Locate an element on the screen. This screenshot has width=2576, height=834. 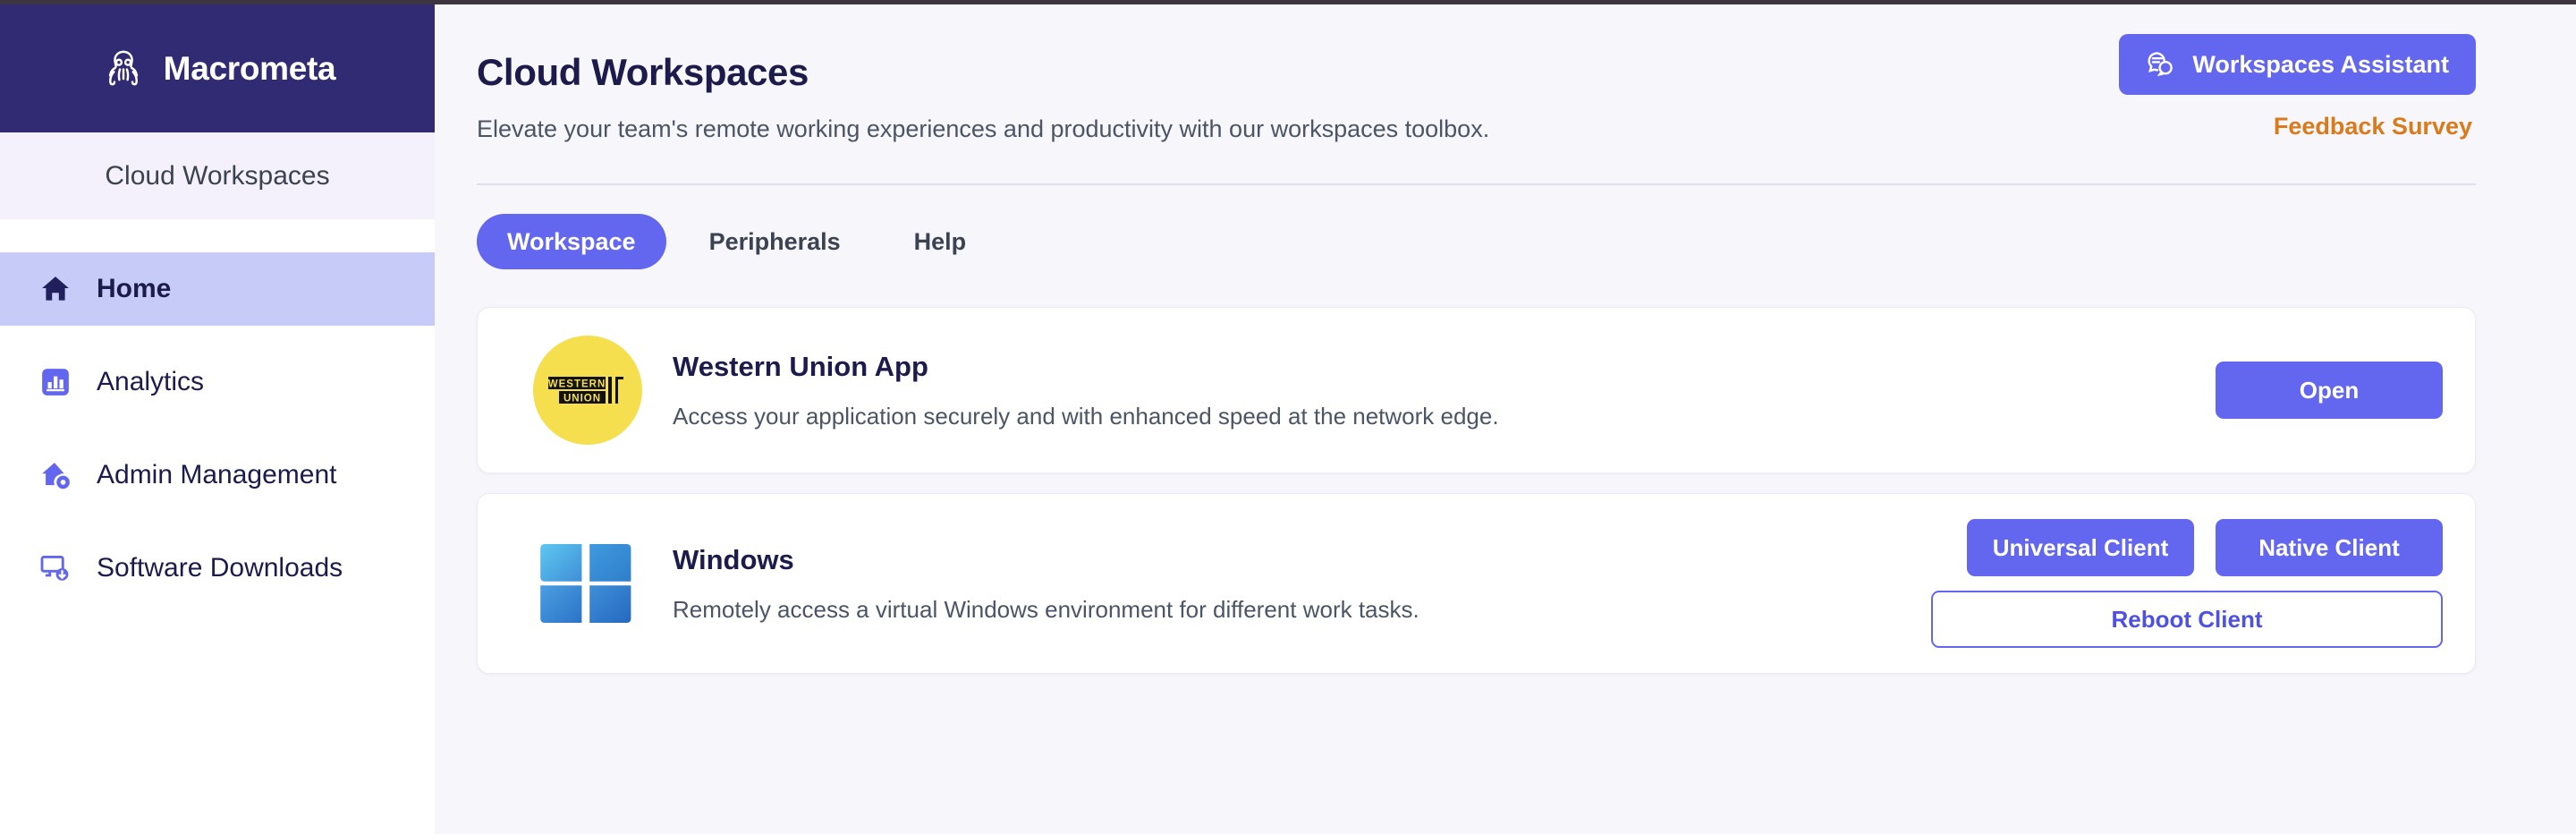
feedback-survey-link: Feedback Survey is located at coordinates (2373, 126).